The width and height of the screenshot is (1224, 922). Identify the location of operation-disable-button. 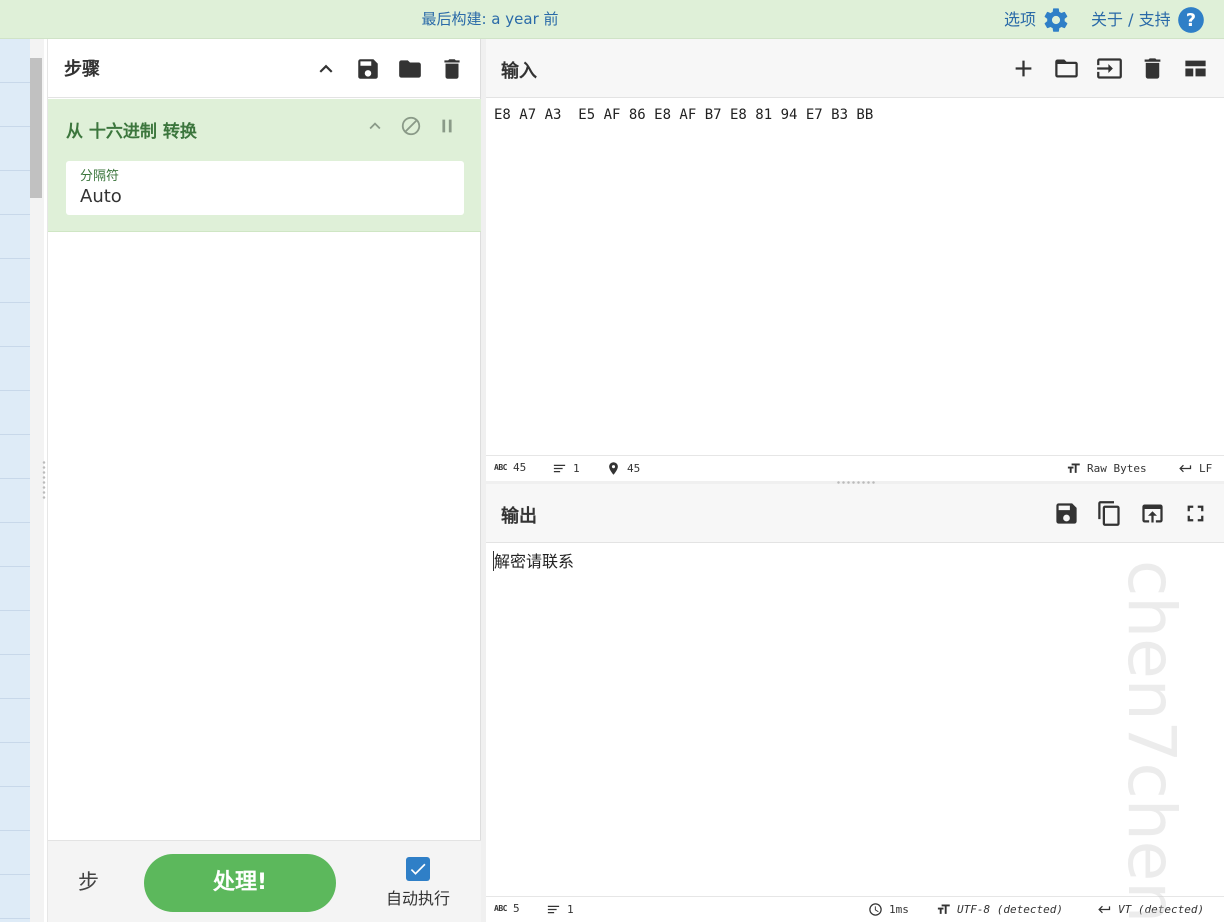
(411, 126).